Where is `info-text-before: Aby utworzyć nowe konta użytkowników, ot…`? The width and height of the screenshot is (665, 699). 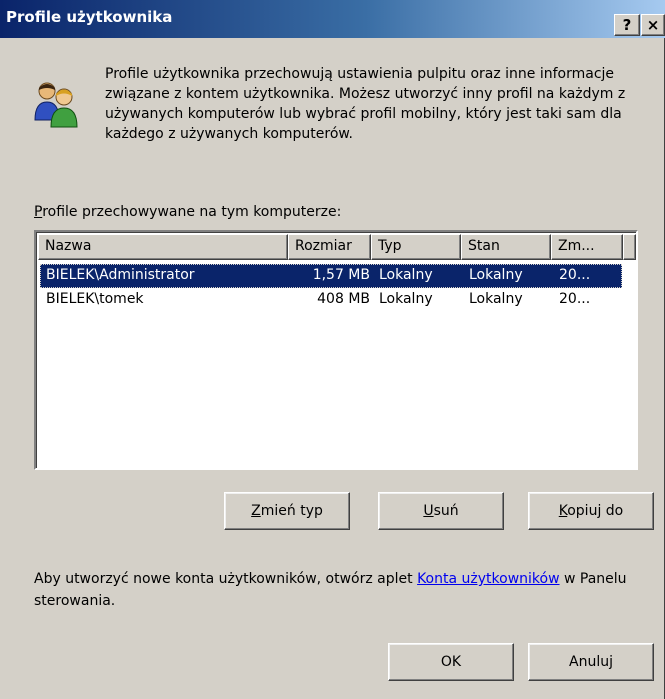
info-text-before: Aby utworzyć nowe konta użytkowników, ot… is located at coordinates (226, 579).